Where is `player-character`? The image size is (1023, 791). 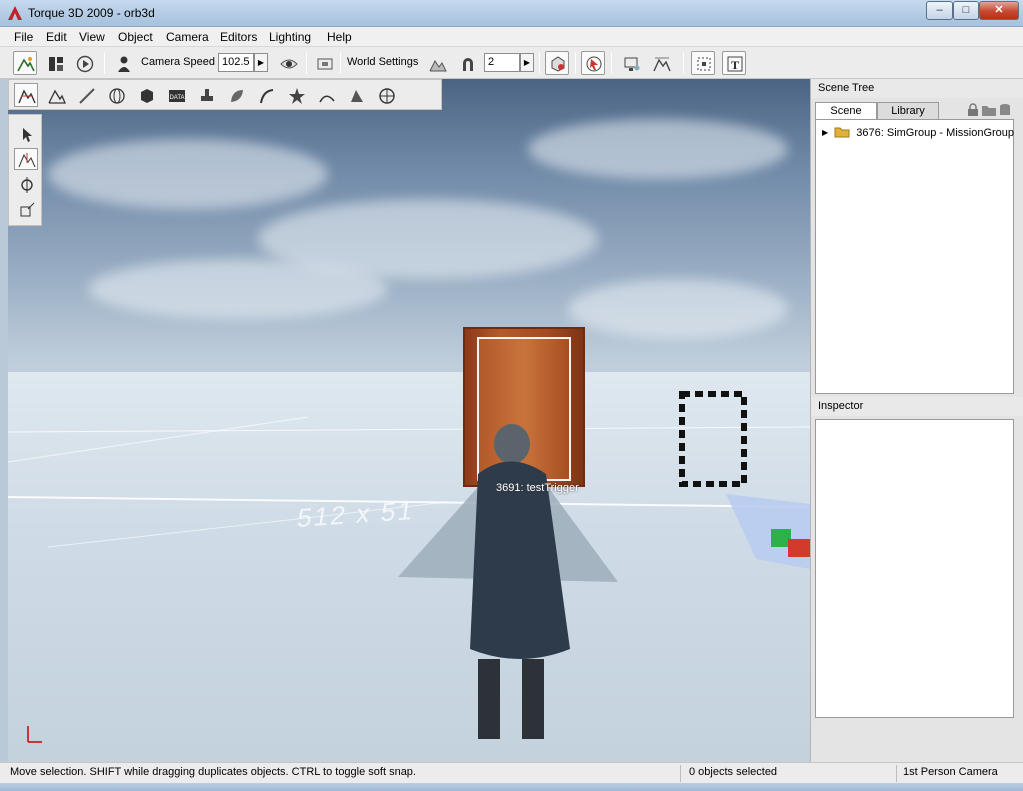
player-character is located at coordinates (540, 584).